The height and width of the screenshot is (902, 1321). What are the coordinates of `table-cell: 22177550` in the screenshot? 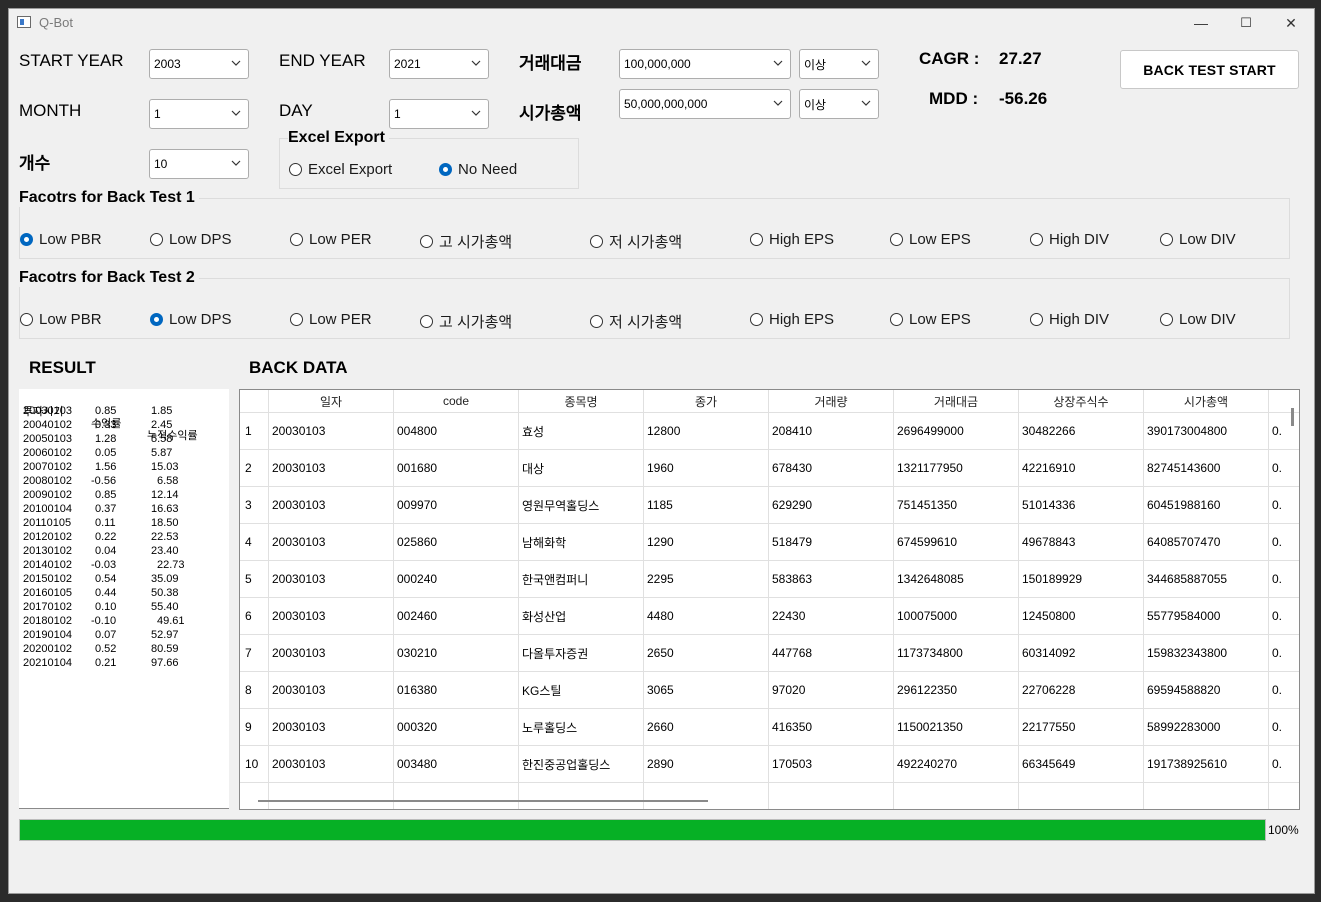 It's located at (1081, 727).